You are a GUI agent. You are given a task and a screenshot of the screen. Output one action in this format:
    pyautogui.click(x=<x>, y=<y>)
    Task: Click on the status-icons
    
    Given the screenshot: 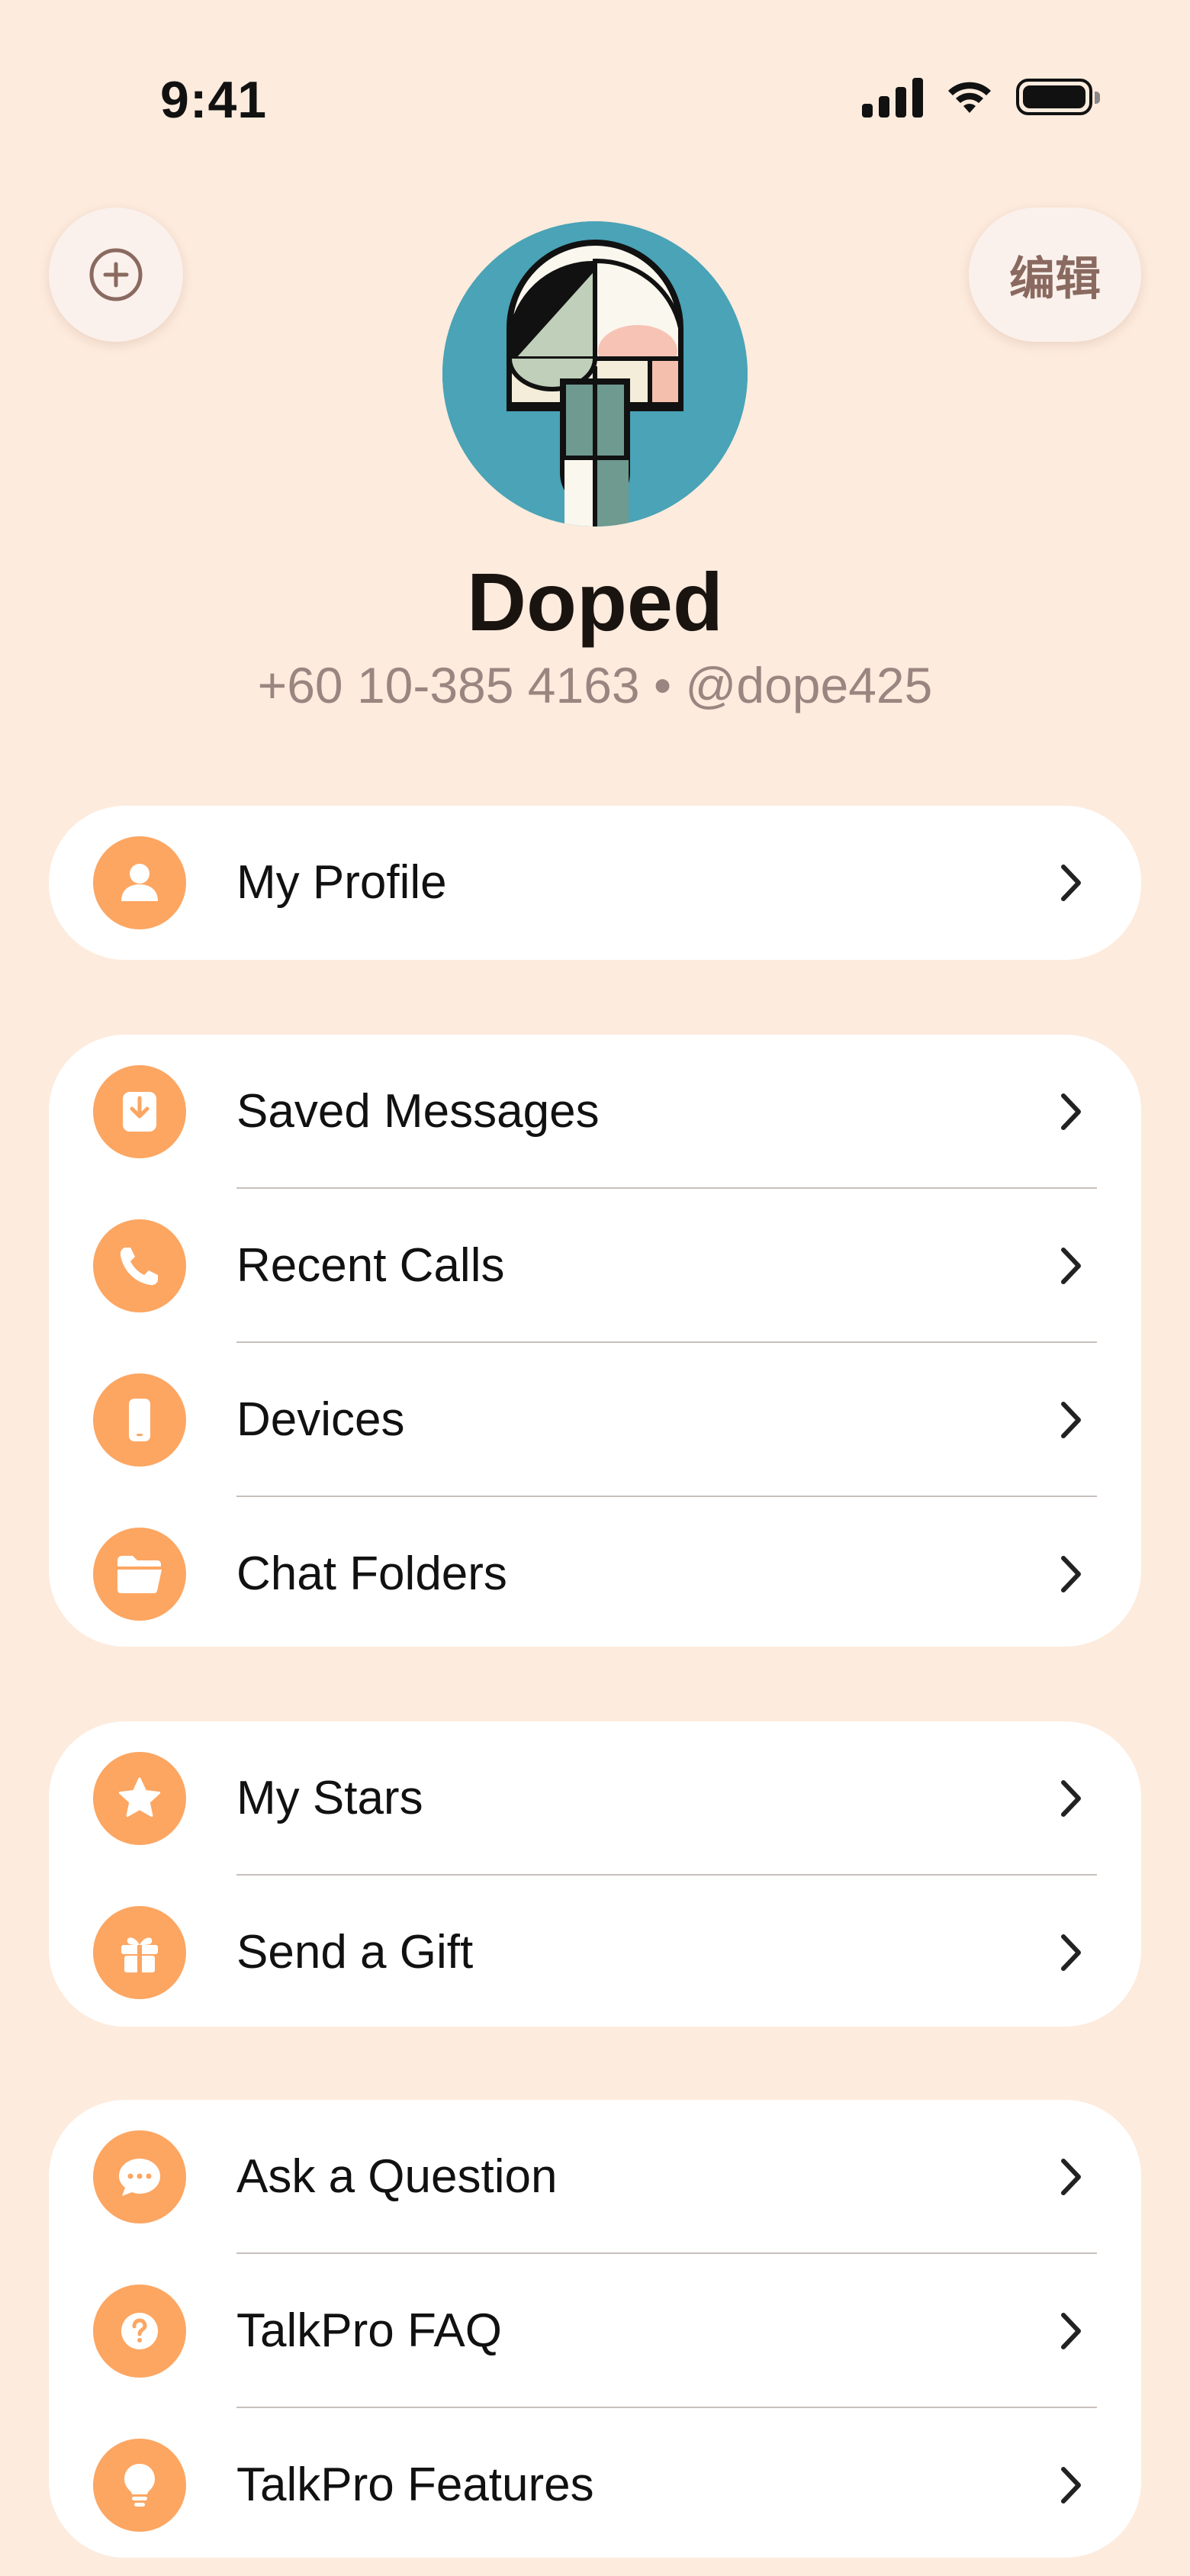 What is the action you would take?
    pyautogui.click(x=981, y=97)
    